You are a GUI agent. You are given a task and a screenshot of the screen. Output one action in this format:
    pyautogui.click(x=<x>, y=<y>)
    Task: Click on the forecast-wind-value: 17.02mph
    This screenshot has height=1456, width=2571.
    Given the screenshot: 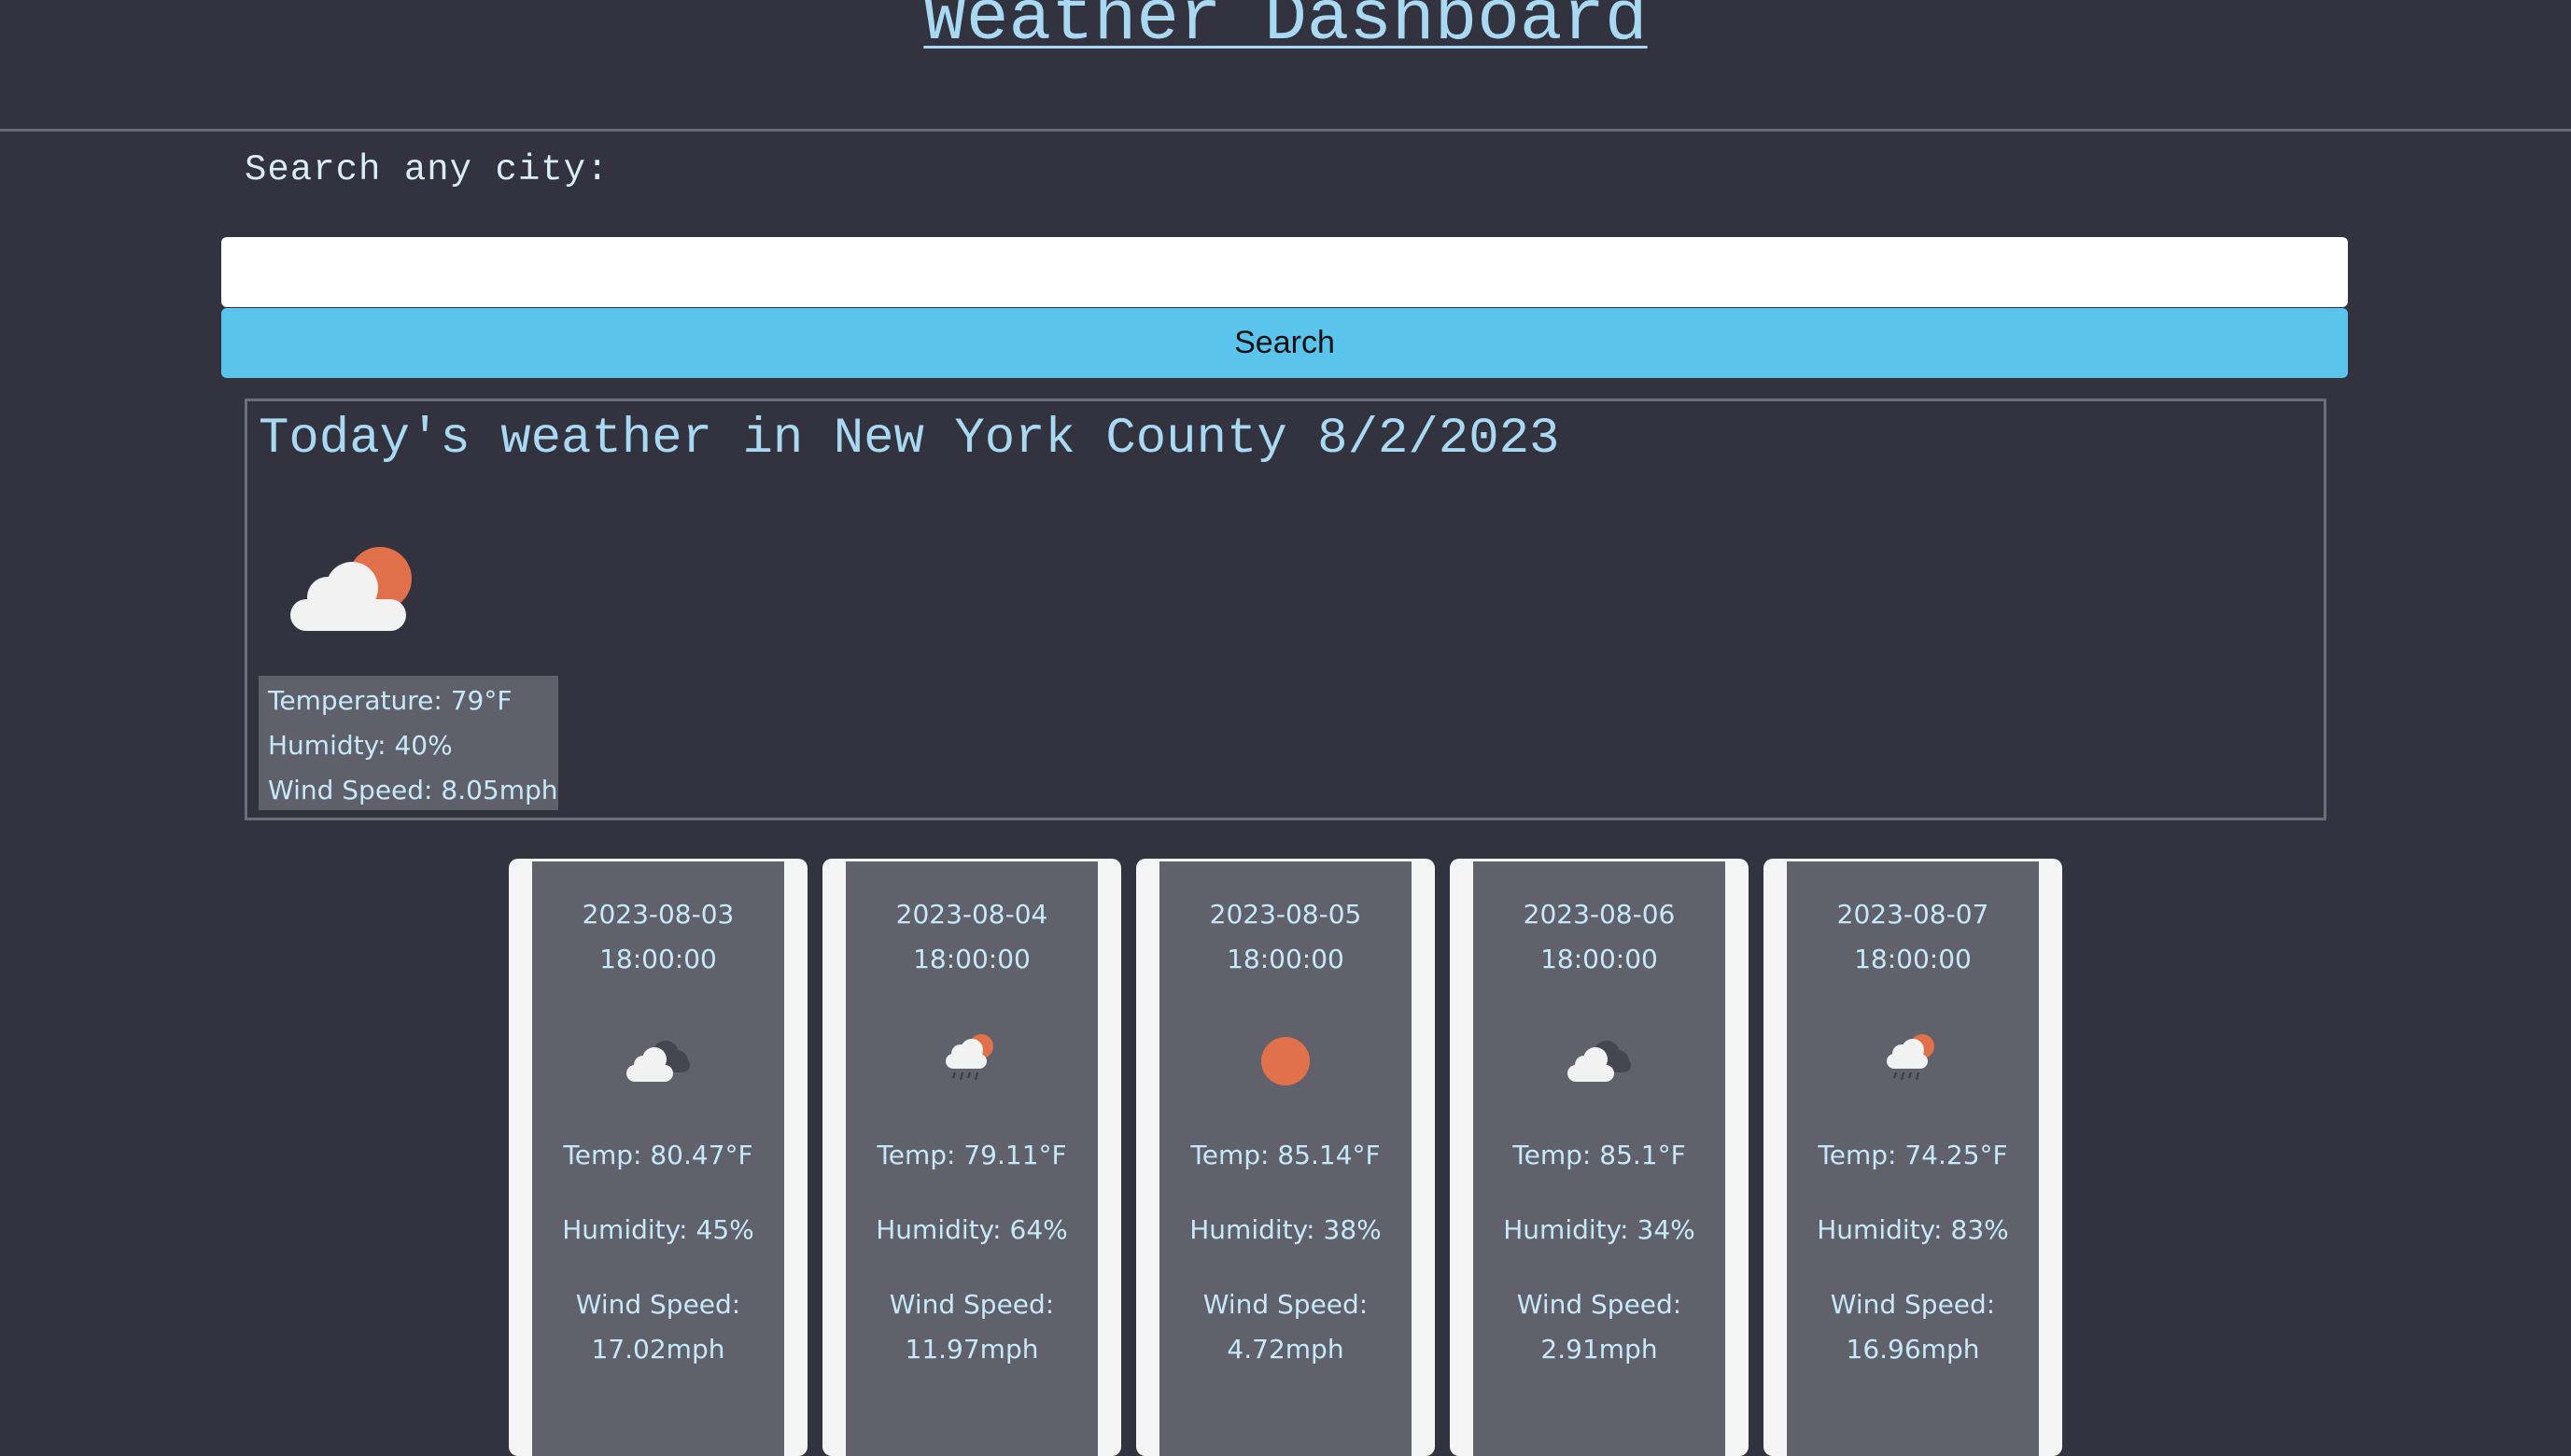 What is the action you would take?
    pyautogui.click(x=658, y=1349)
    